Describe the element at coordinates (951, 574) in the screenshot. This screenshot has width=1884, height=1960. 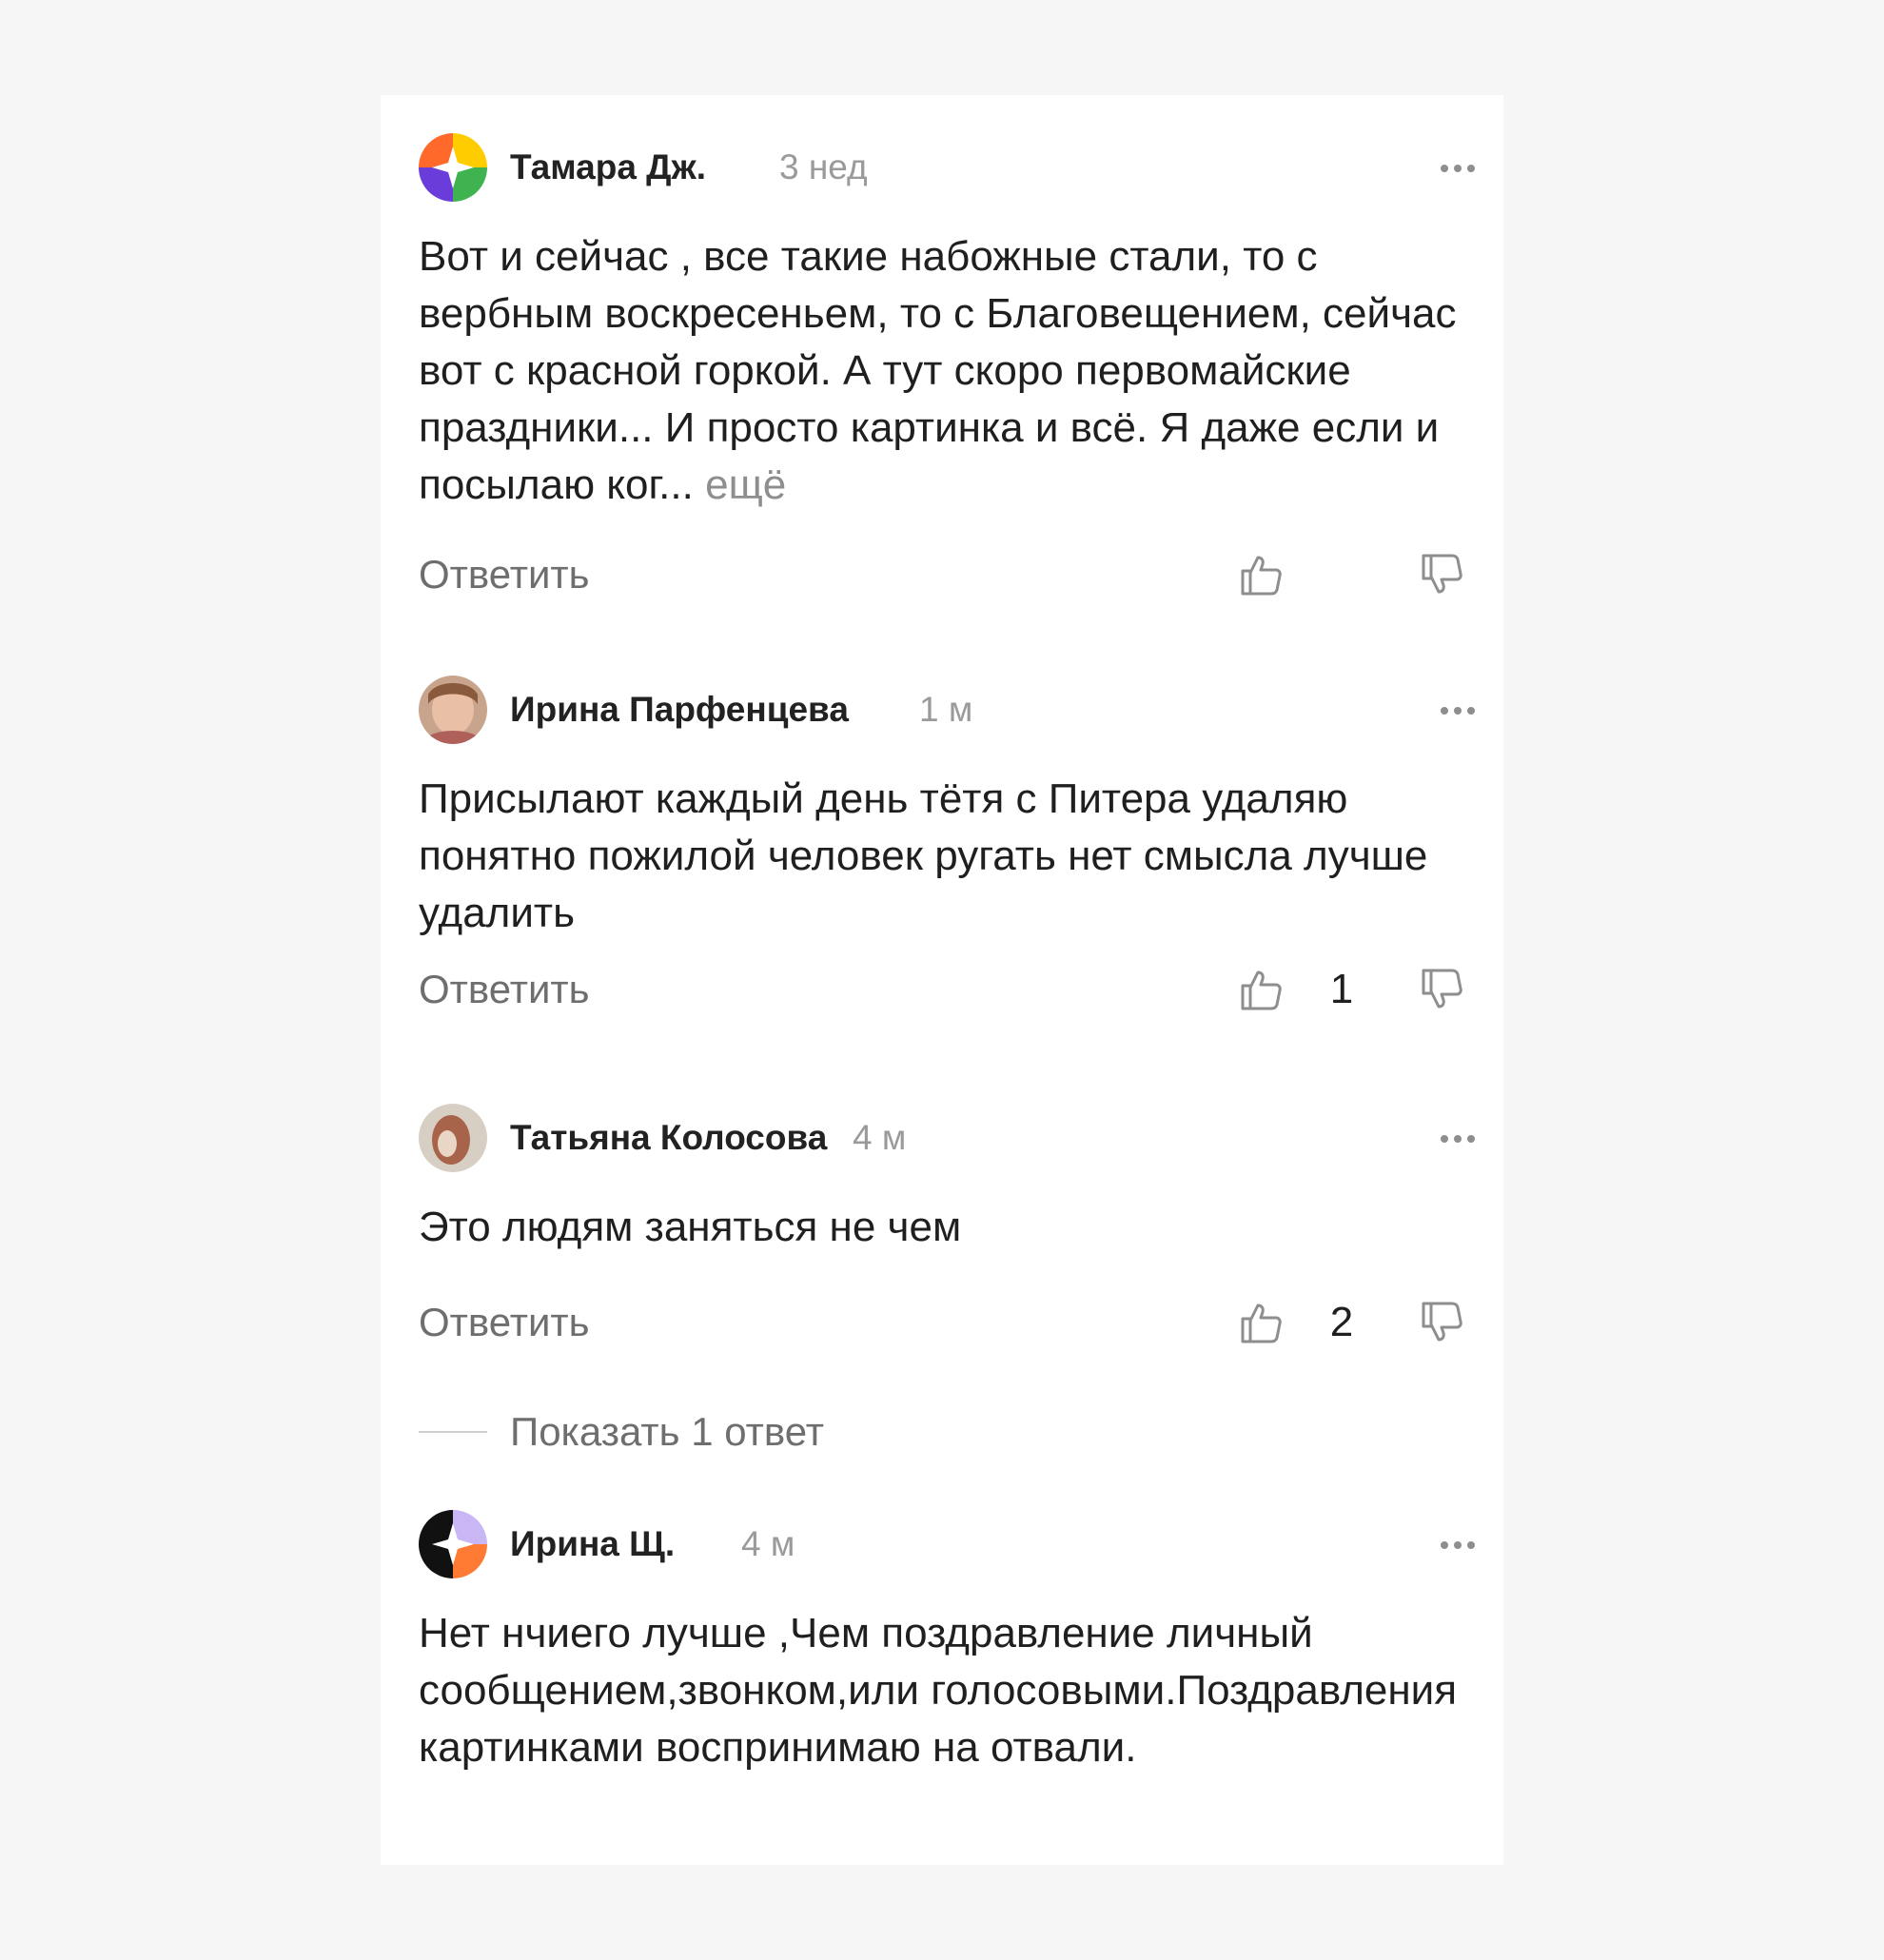
I see `comment-actions: Ответить` at that location.